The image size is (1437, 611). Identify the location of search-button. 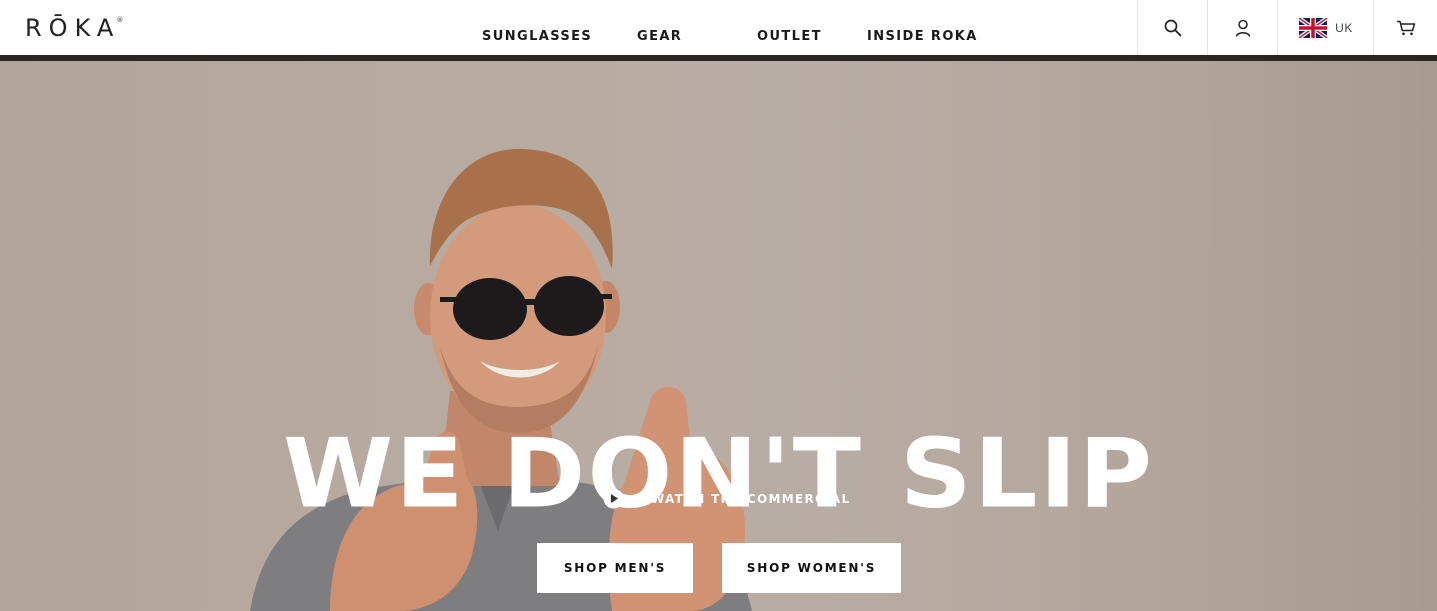
(1172, 27).